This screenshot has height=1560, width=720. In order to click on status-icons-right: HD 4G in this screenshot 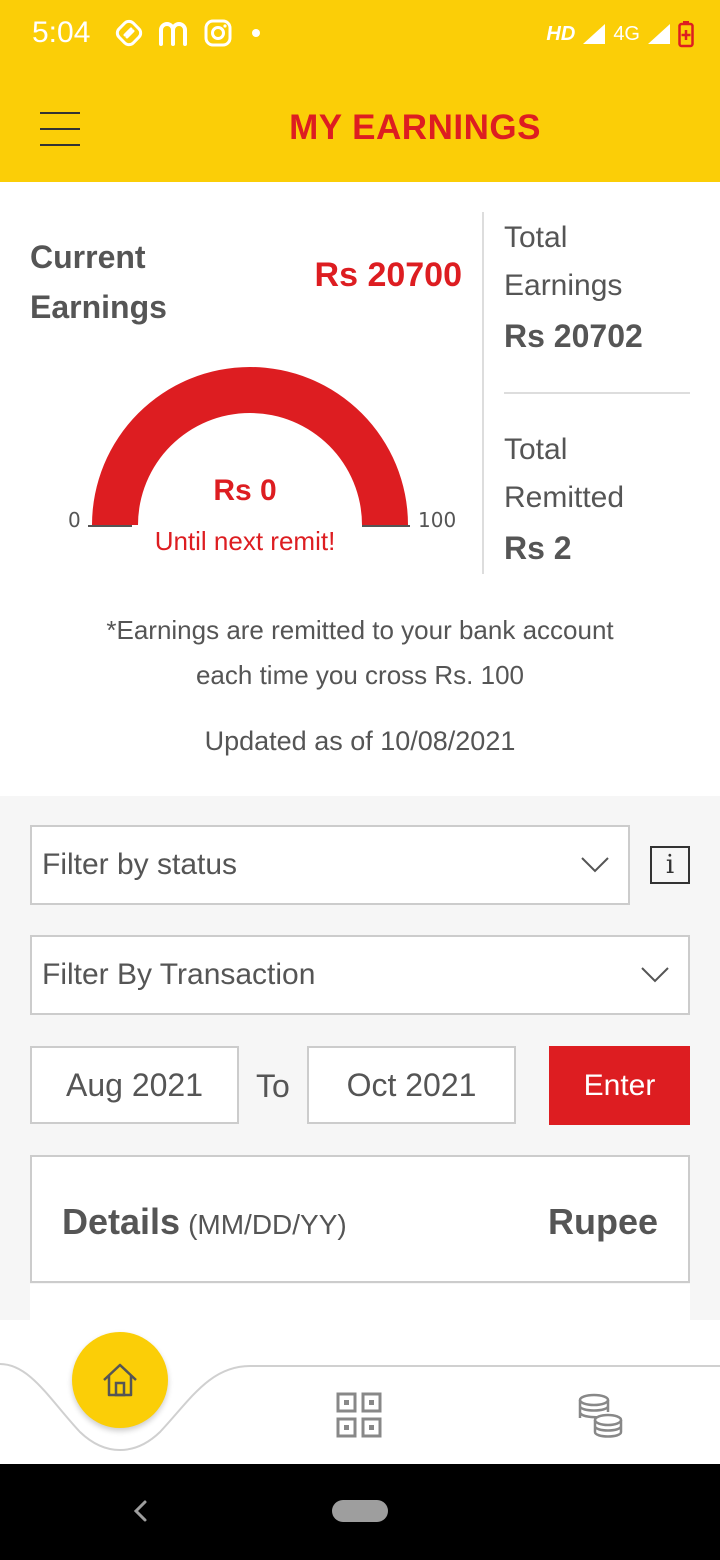, I will do `click(620, 34)`.